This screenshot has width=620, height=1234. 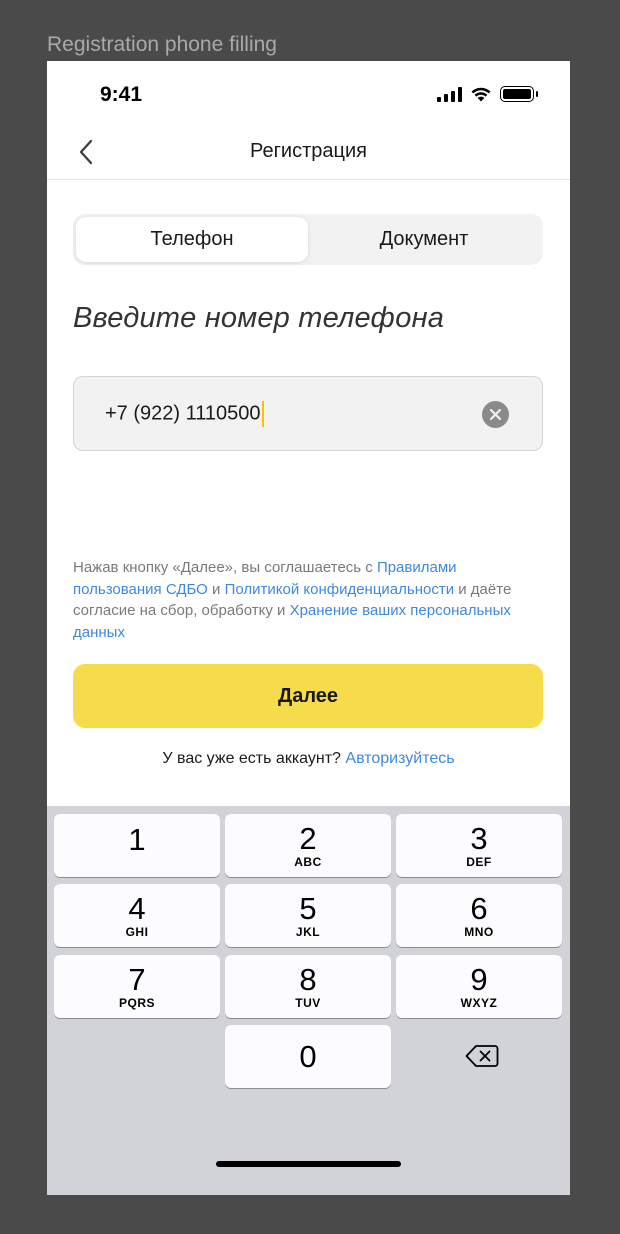 What do you see at coordinates (479, 931) in the screenshot?
I see `key-letters: MNO` at bounding box center [479, 931].